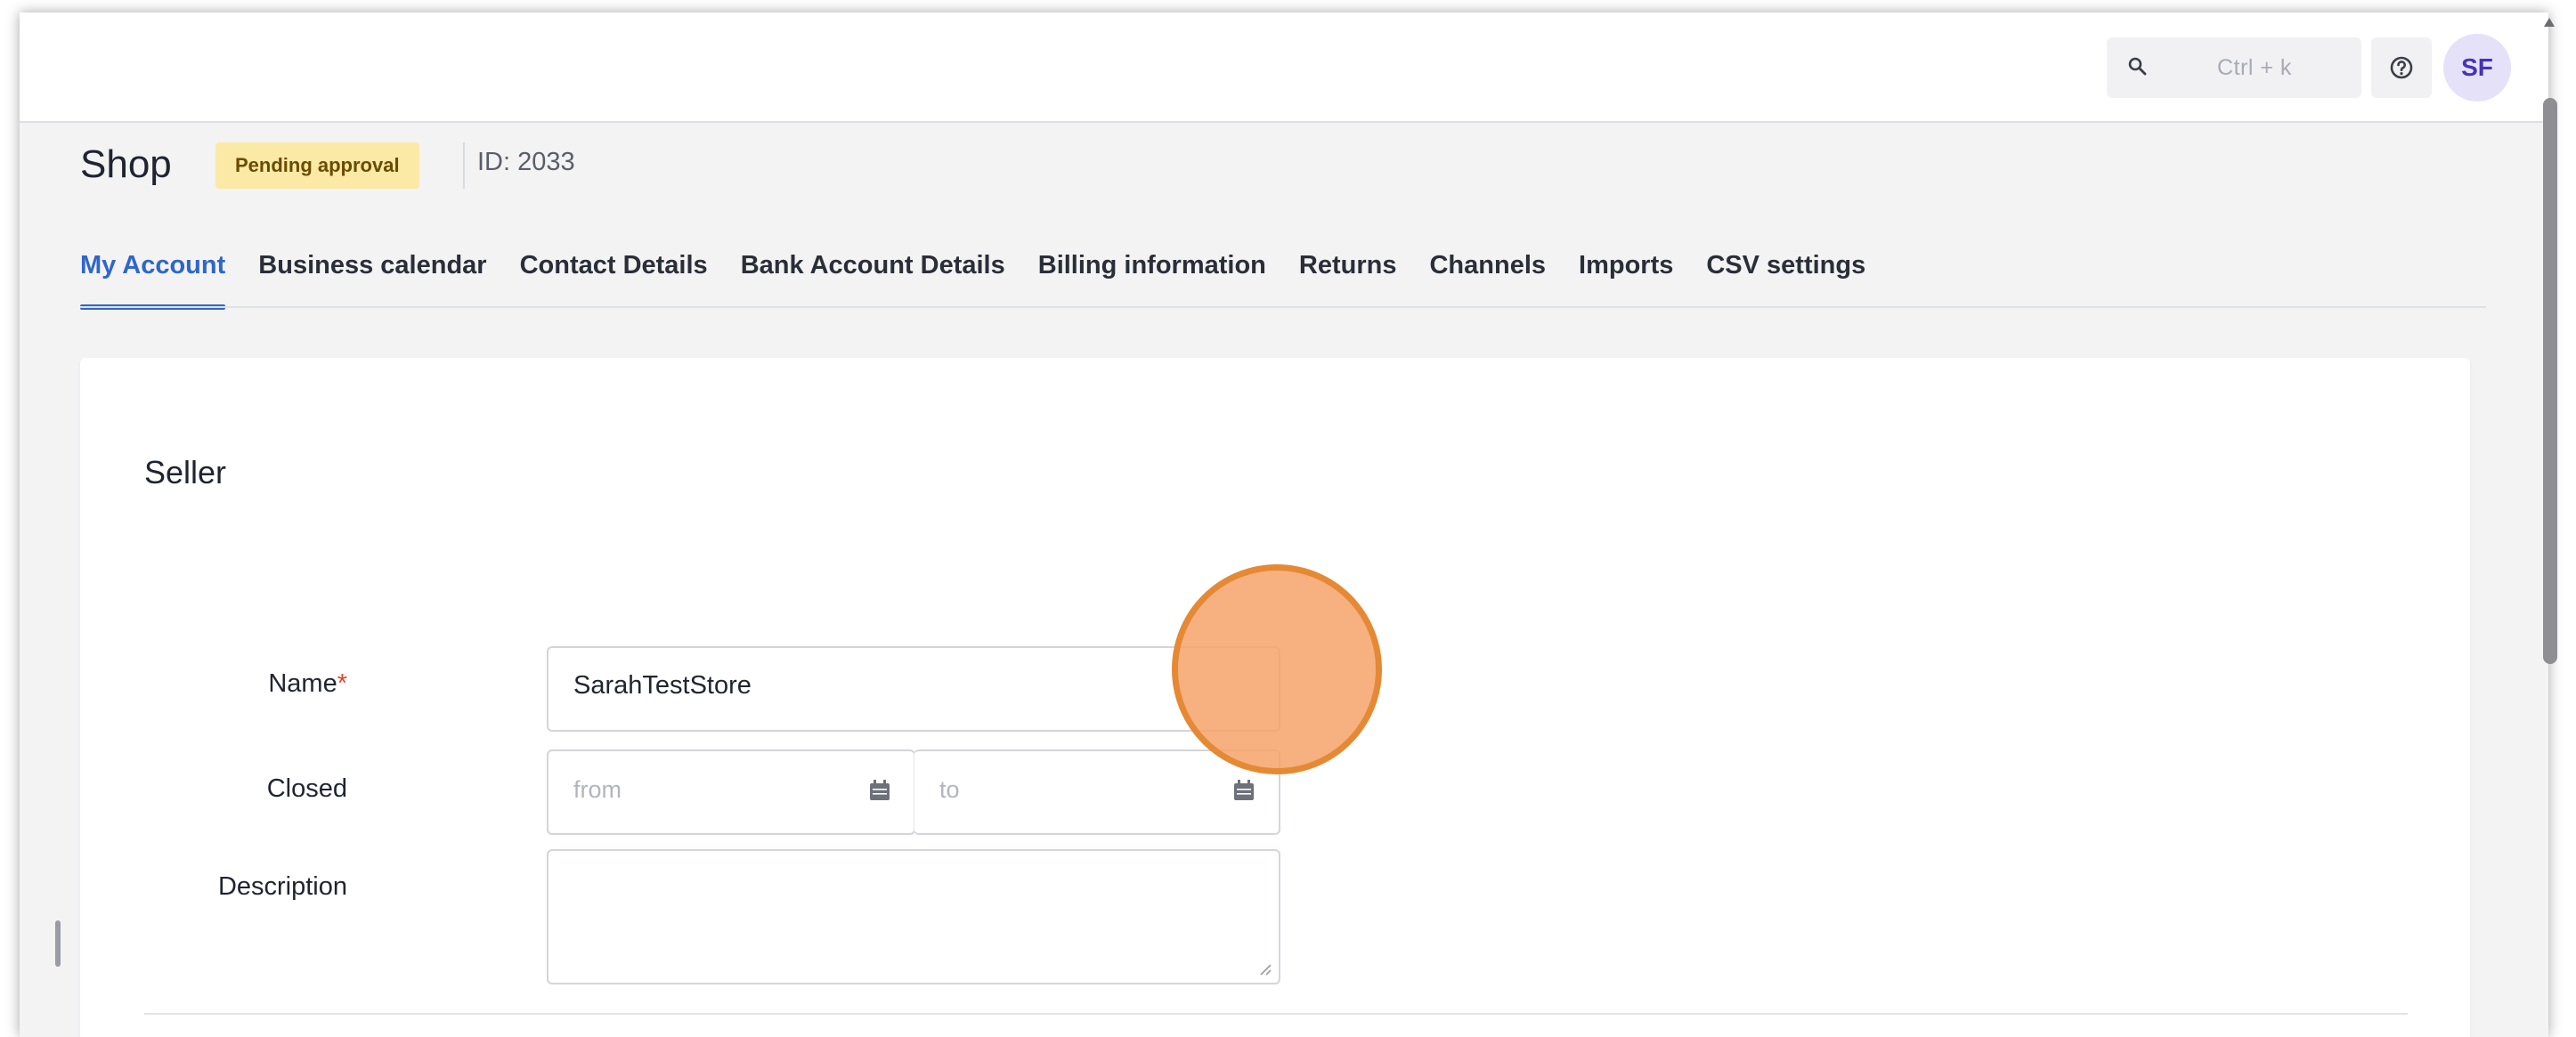  What do you see at coordinates (1264, 968) in the screenshot?
I see `resize-grip-icon` at bounding box center [1264, 968].